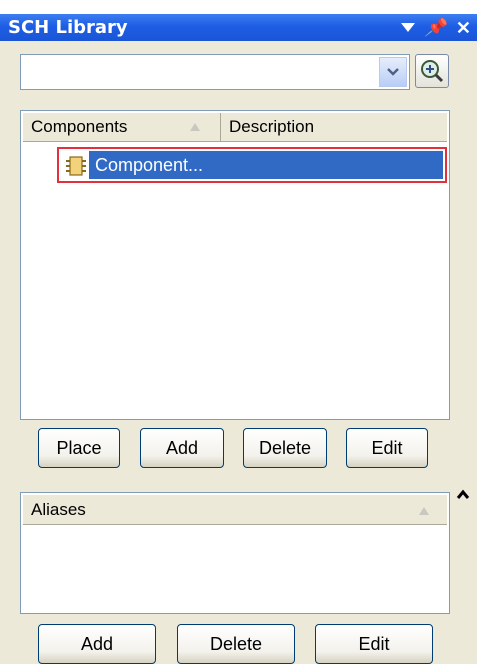 Image resolution: width=477 pixels, height=664 pixels. I want to click on filter-combobox, so click(215, 72).